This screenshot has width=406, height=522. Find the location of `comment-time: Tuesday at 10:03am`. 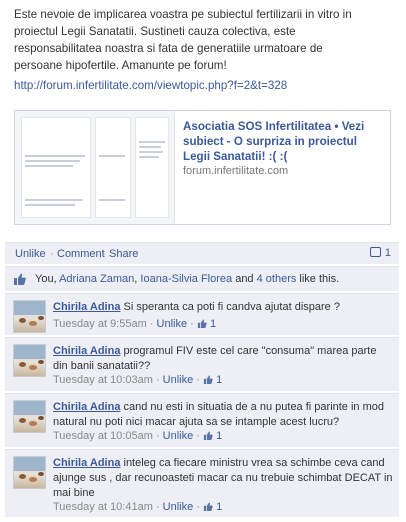

comment-time: Tuesday at 10:03am is located at coordinates (103, 380).